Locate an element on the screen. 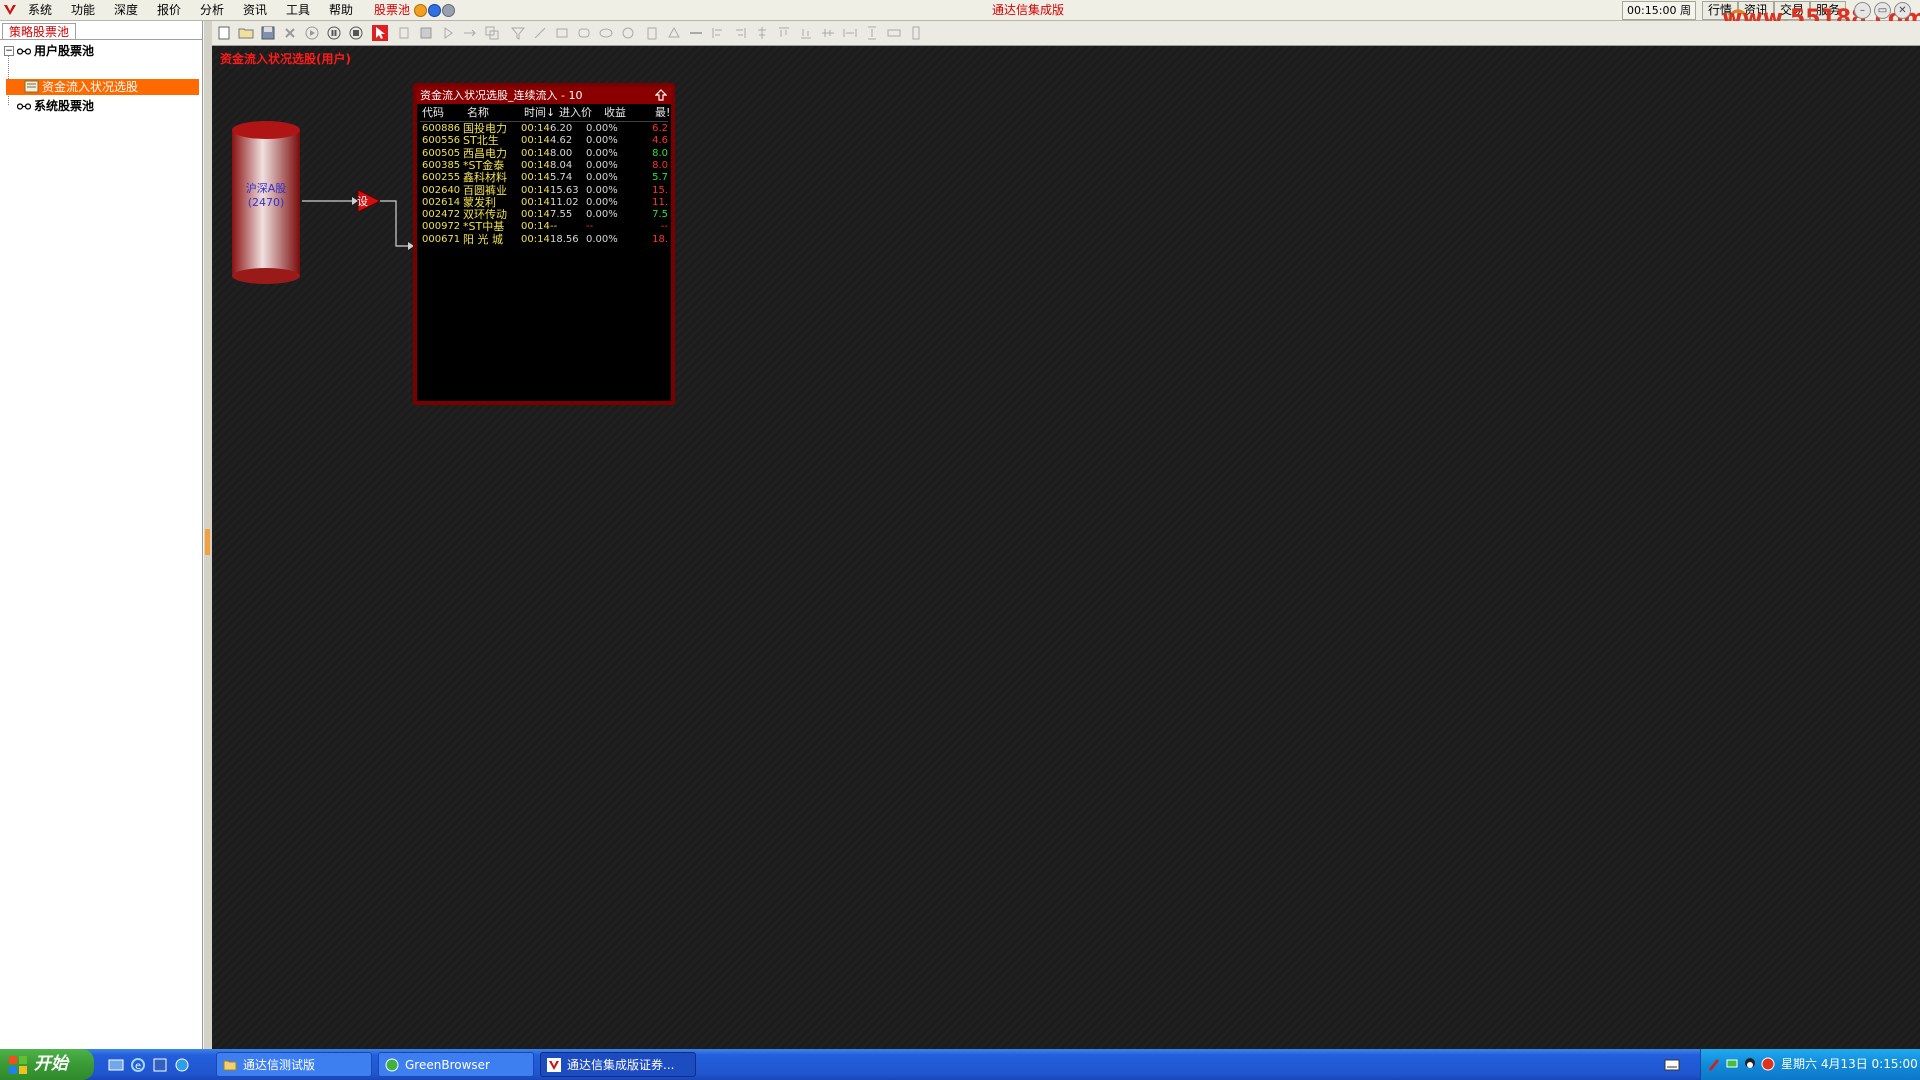  roundrect-tool-icon is located at coordinates (584, 33).